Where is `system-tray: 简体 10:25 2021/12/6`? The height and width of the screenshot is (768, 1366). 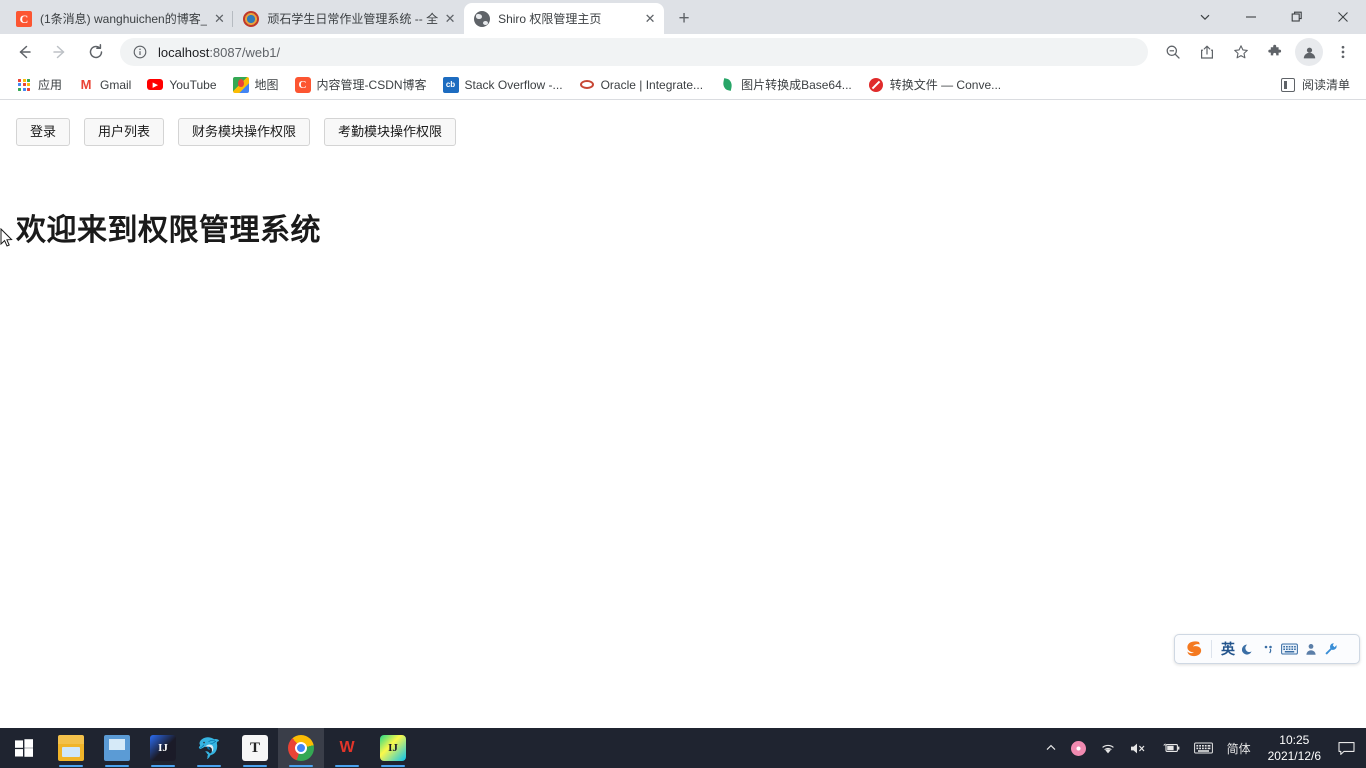 system-tray: 简体 10:25 2021/12/6 is located at coordinates (1202, 748).